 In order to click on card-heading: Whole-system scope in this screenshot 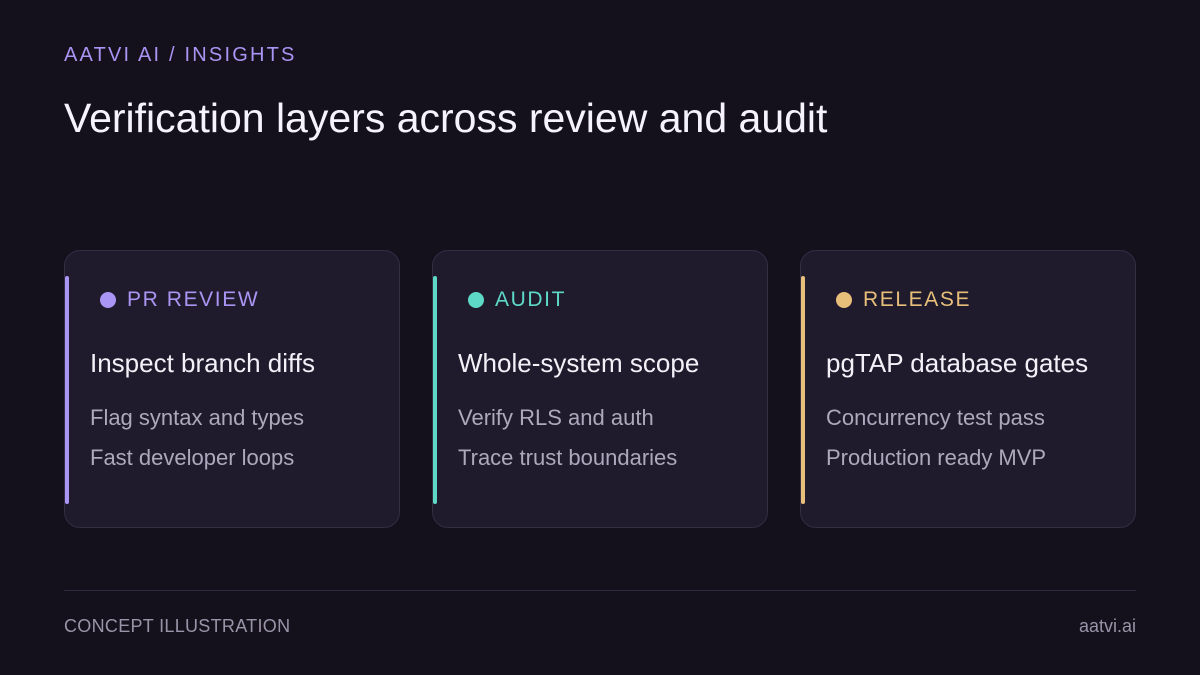, I will do `click(579, 363)`.